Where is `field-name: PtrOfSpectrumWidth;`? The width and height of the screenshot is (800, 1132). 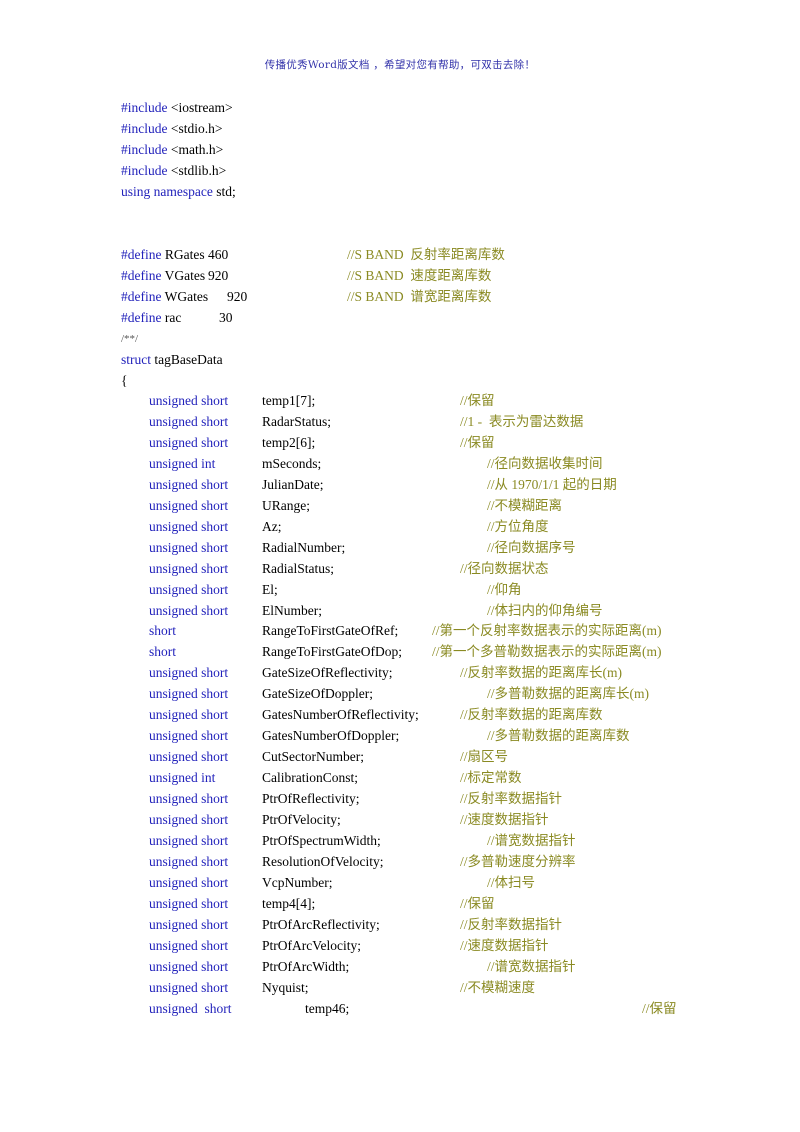 field-name: PtrOfSpectrumWidth; is located at coordinates (321, 840).